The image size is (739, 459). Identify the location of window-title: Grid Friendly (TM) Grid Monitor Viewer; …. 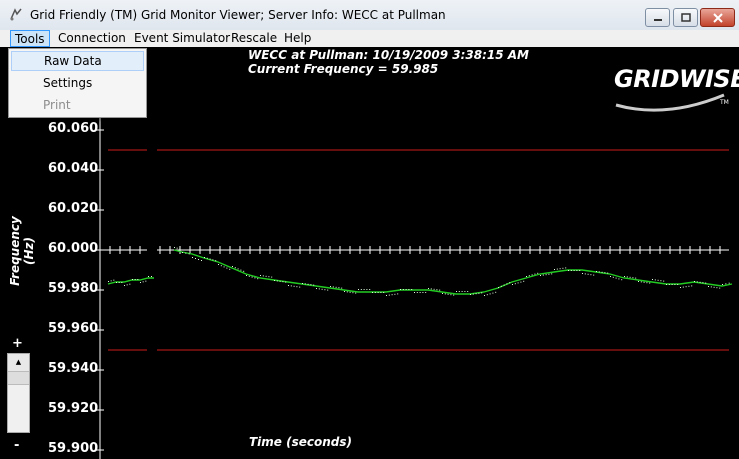
(238, 15).